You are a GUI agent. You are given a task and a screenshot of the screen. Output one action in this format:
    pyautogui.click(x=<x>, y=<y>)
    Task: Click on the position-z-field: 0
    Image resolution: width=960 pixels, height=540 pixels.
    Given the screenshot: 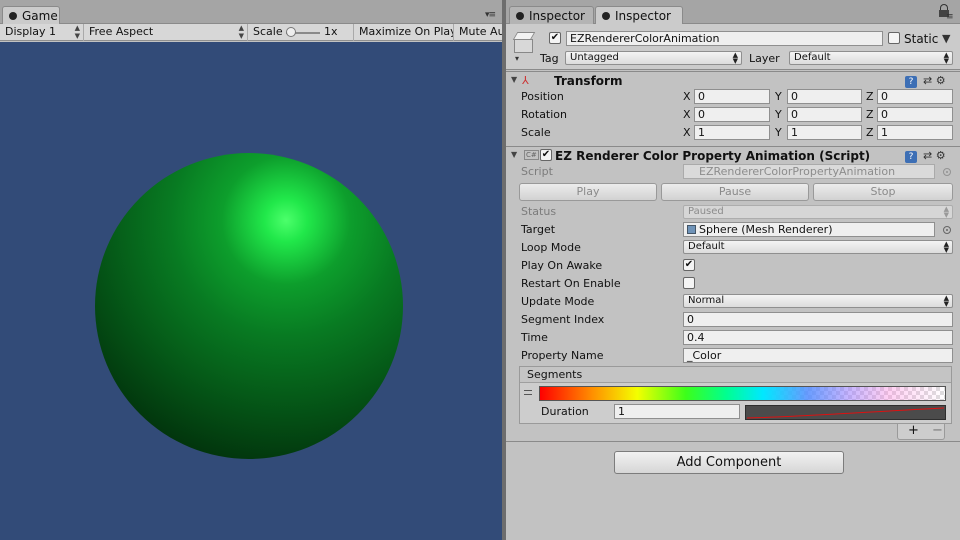 What is the action you would take?
    pyautogui.click(x=915, y=96)
    